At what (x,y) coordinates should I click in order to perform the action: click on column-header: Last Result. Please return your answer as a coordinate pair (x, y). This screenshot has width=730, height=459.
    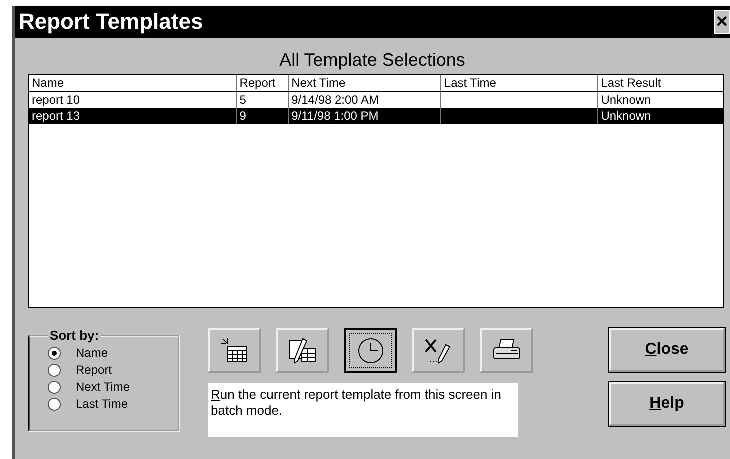
    Looking at the image, I should click on (660, 83).